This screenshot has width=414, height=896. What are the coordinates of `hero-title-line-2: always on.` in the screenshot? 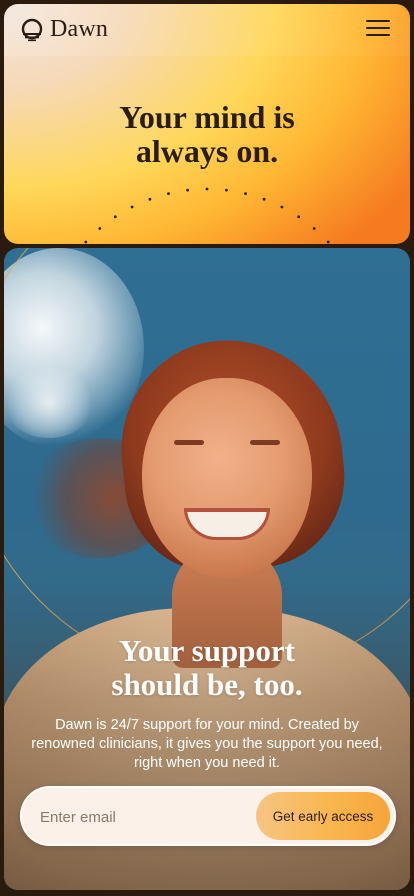 It's located at (207, 151).